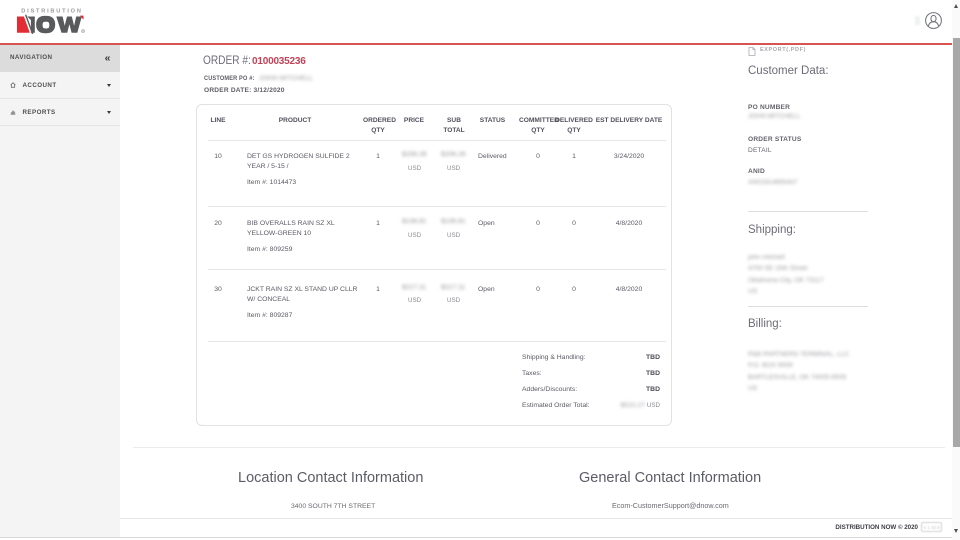 Image resolution: width=960 pixels, height=540 pixels. Describe the element at coordinates (83, 31) in the screenshot. I see `svg-text: R` at that location.